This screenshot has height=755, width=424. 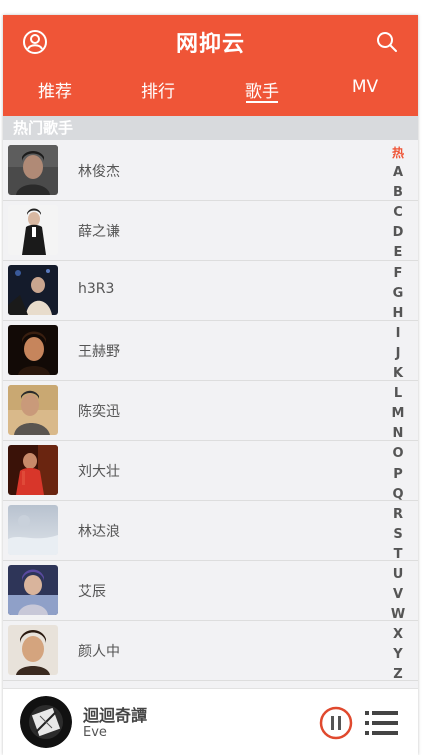 What do you see at coordinates (398, 555) in the screenshot?
I see `index-letter: T` at bounding box center [398, 555].